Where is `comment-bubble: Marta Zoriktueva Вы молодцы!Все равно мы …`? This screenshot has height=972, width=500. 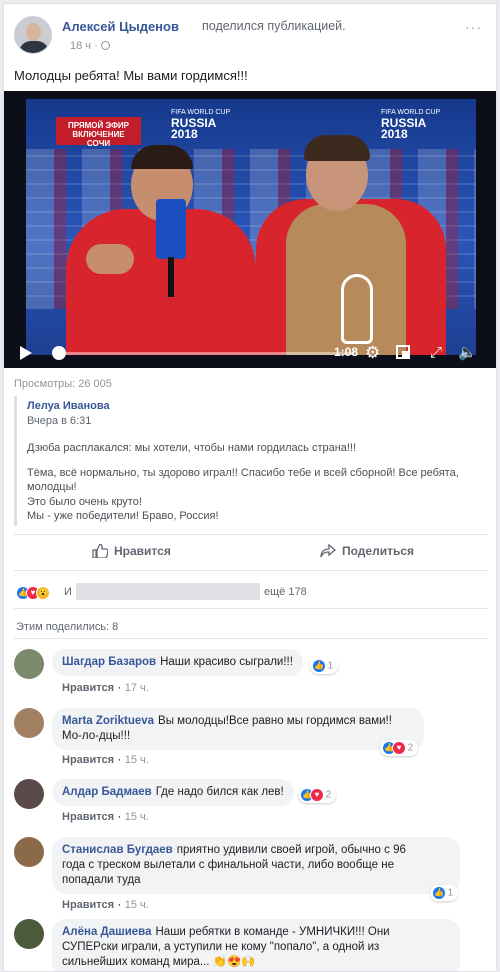
comment-bubble: Marta Zoriktueva Вы молодцы!Все равно мы … is located at coordinates (238, 729).